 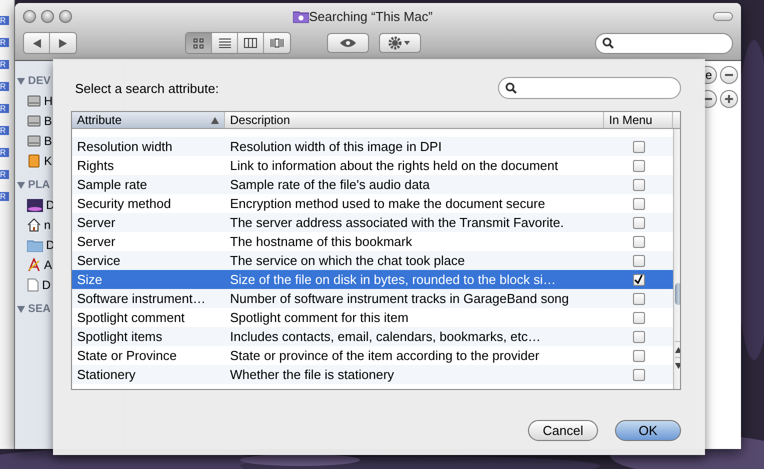 What do you see at coordinates (387, 203) in the screenshot?
I see `attribute-description: Encryption method used to make the document secure` at bounding box center [387, 203].